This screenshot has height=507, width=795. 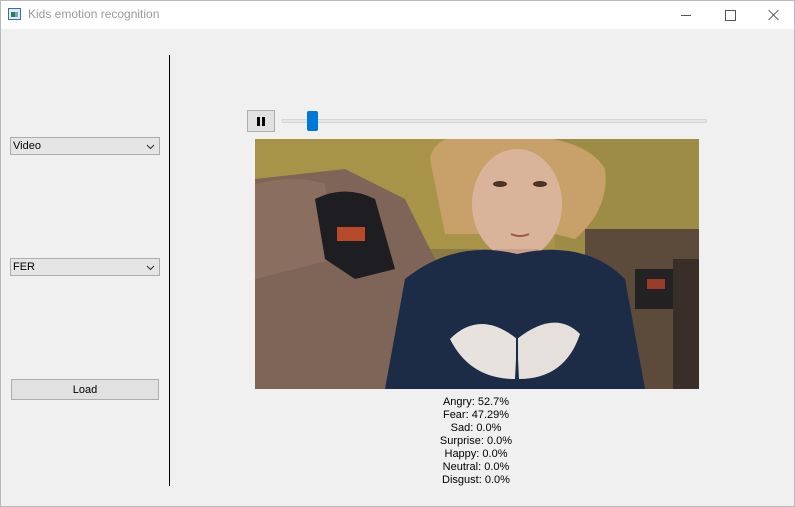 I want to click on maximize-button, so click(x=730, y=15).